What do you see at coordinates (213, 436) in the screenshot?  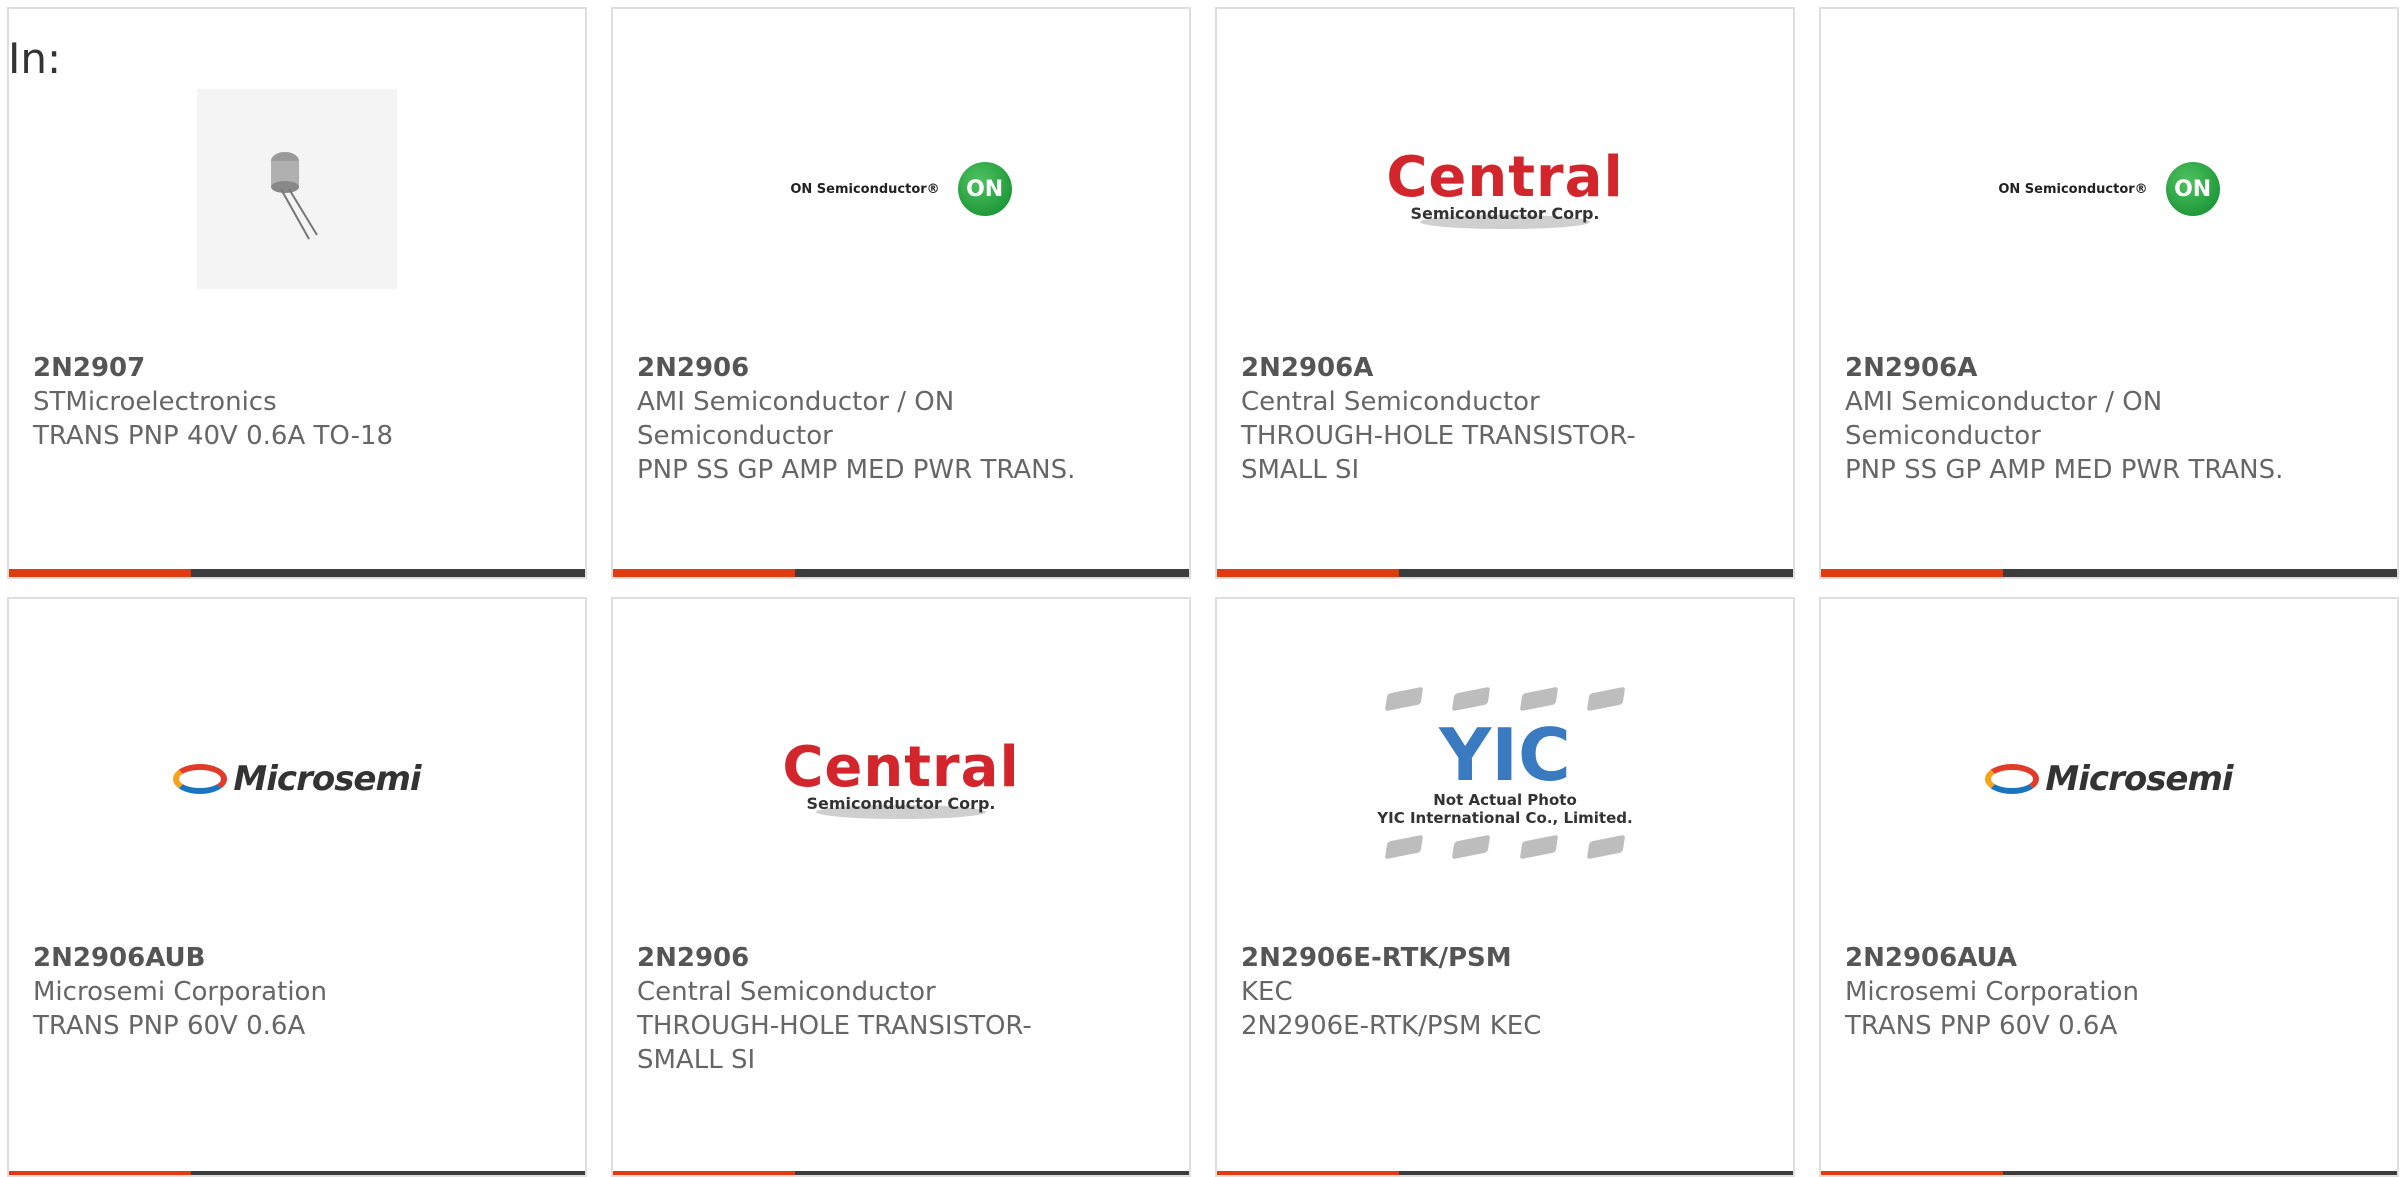 I see `description: TRANS PNP 40V 0.6A TO-18` at bounding box center [213, 436].